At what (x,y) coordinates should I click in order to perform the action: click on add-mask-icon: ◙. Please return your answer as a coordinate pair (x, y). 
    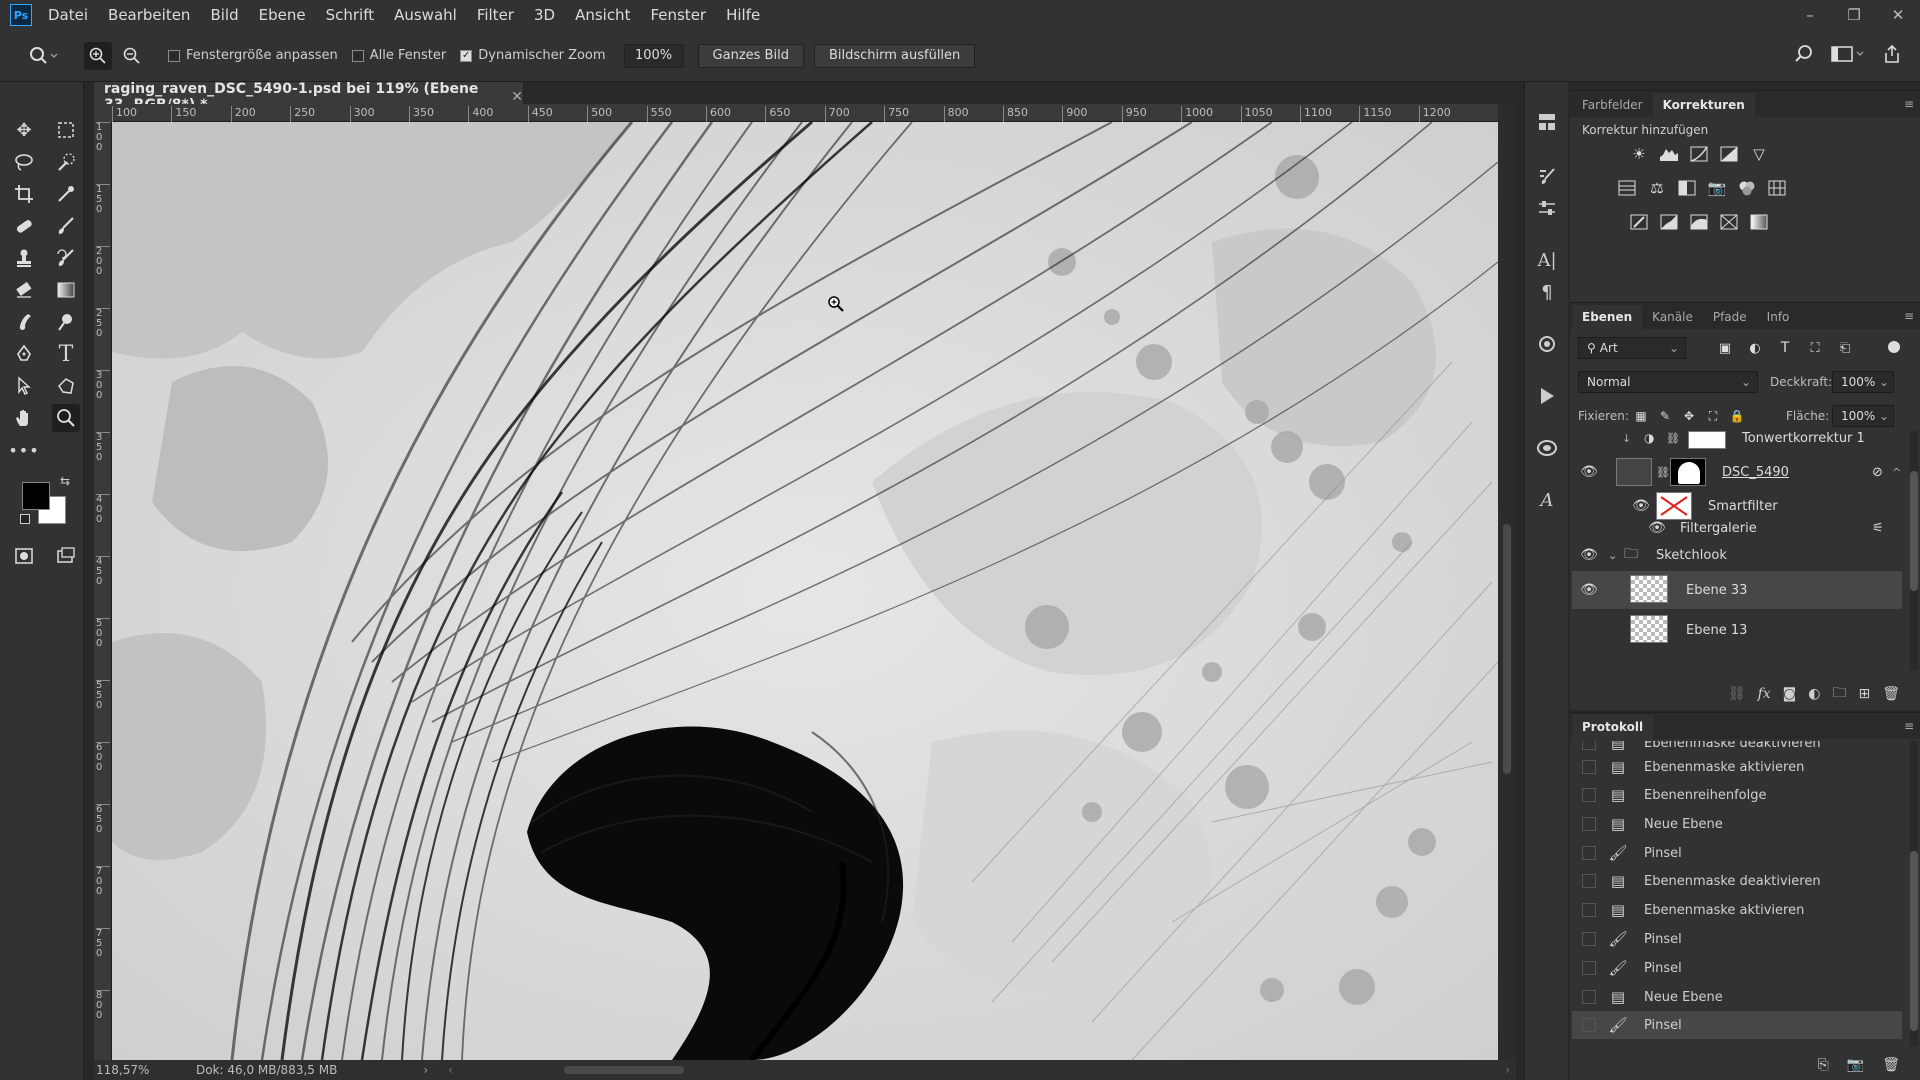
    Looking at the image, I should click on (1790, 694).